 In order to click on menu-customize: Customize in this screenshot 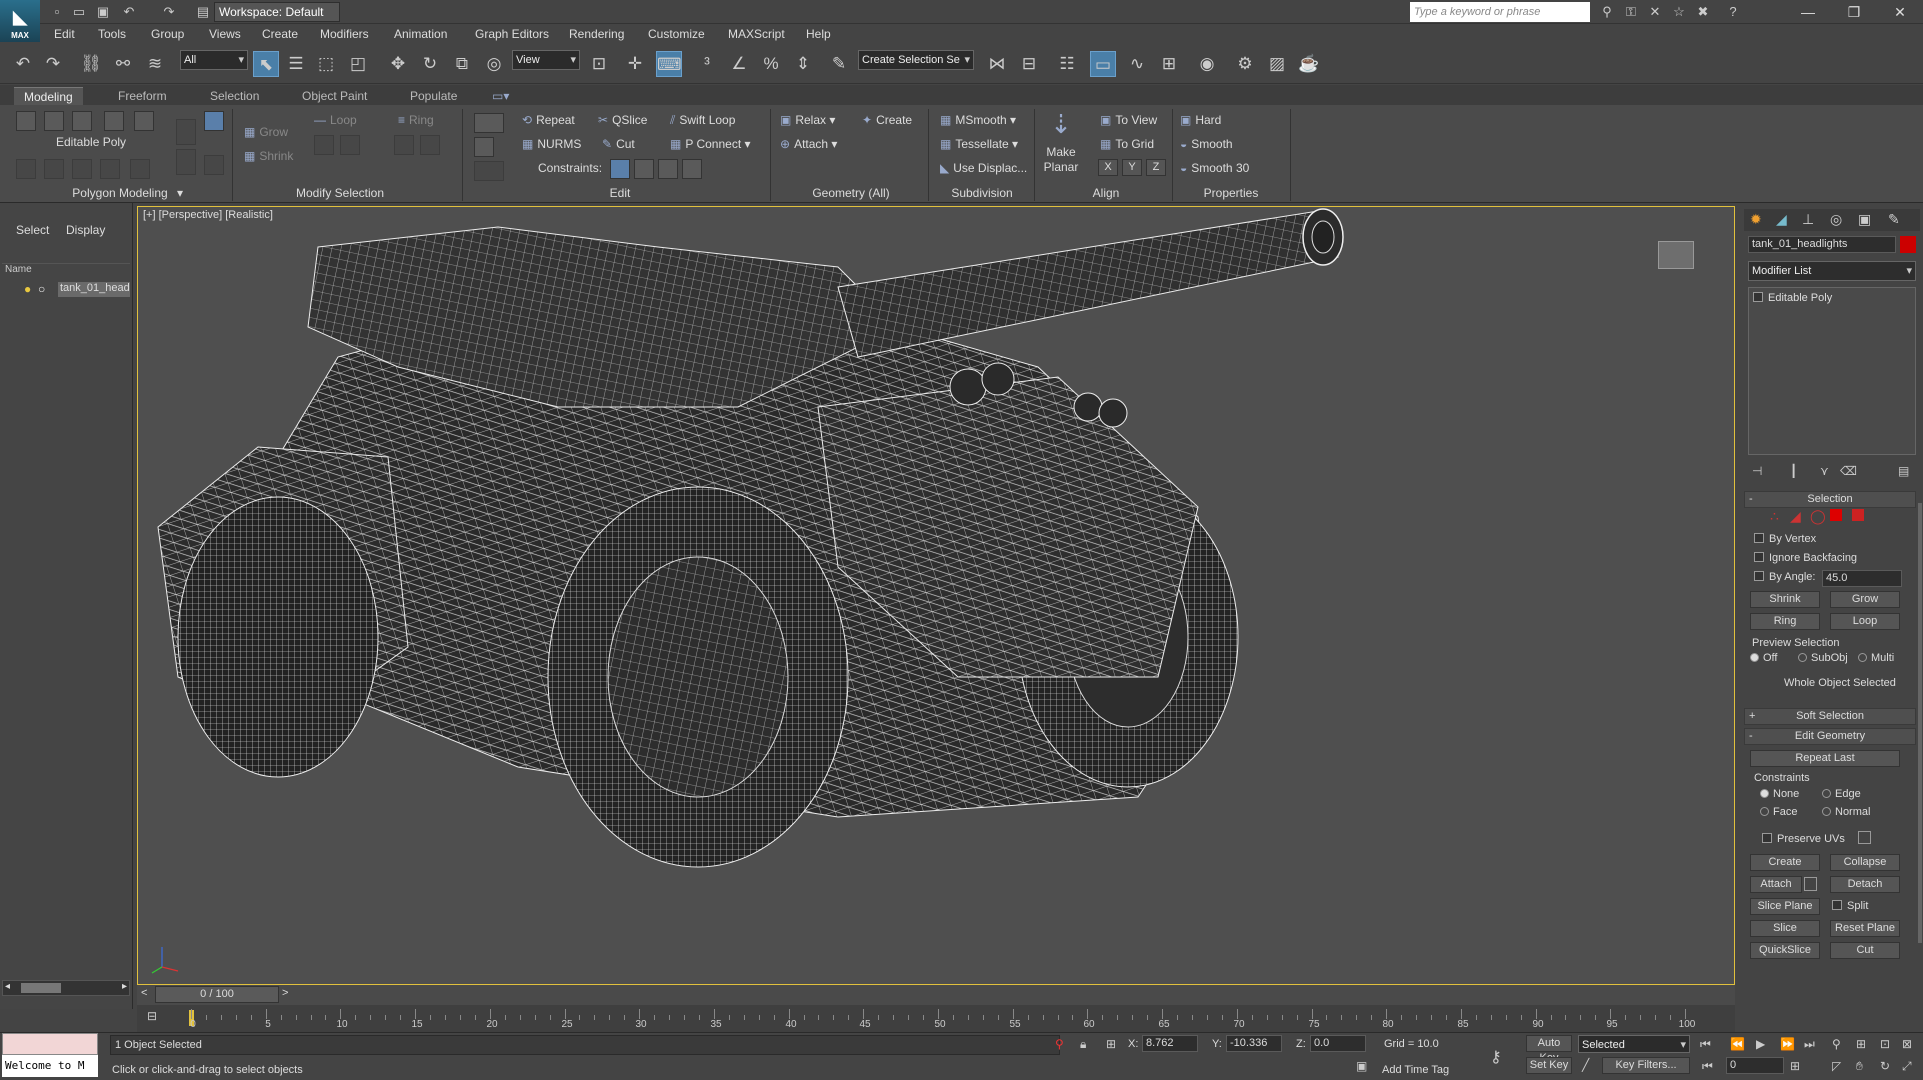, I will do `click(676, 34)`.